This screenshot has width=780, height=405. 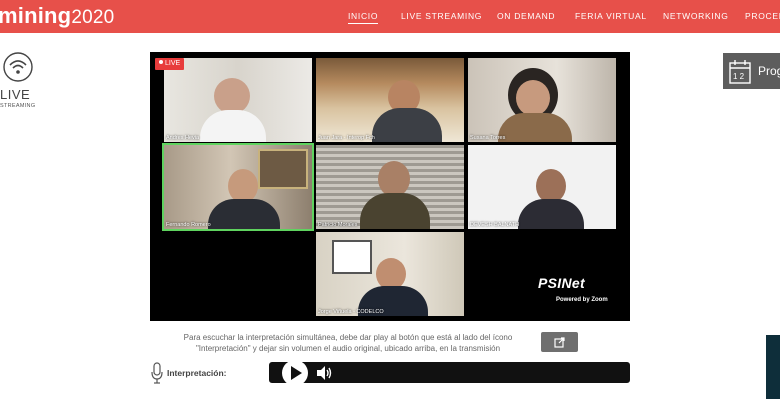 I want to click on streaming-label: STREAMING, so click(x=18, y=106).